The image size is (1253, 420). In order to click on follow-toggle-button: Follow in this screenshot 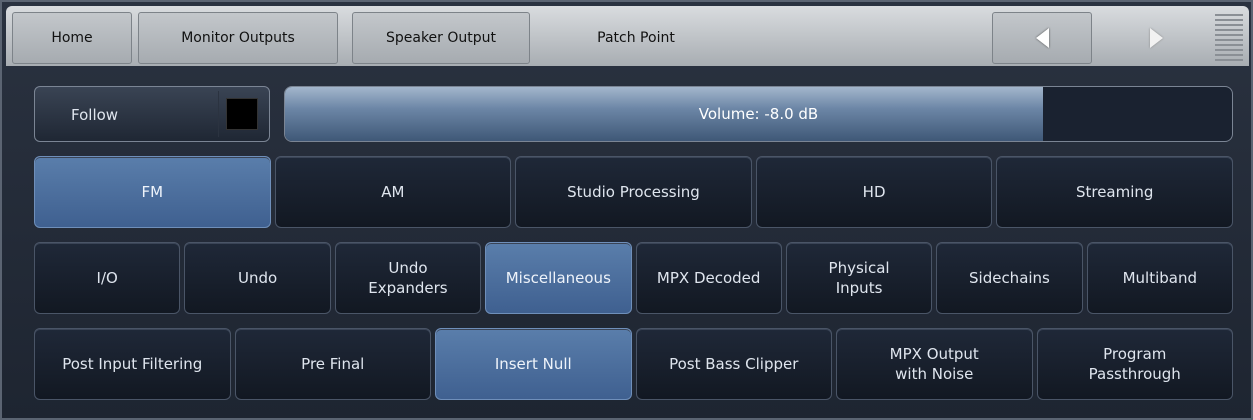, I will do `click(152, 114)`.